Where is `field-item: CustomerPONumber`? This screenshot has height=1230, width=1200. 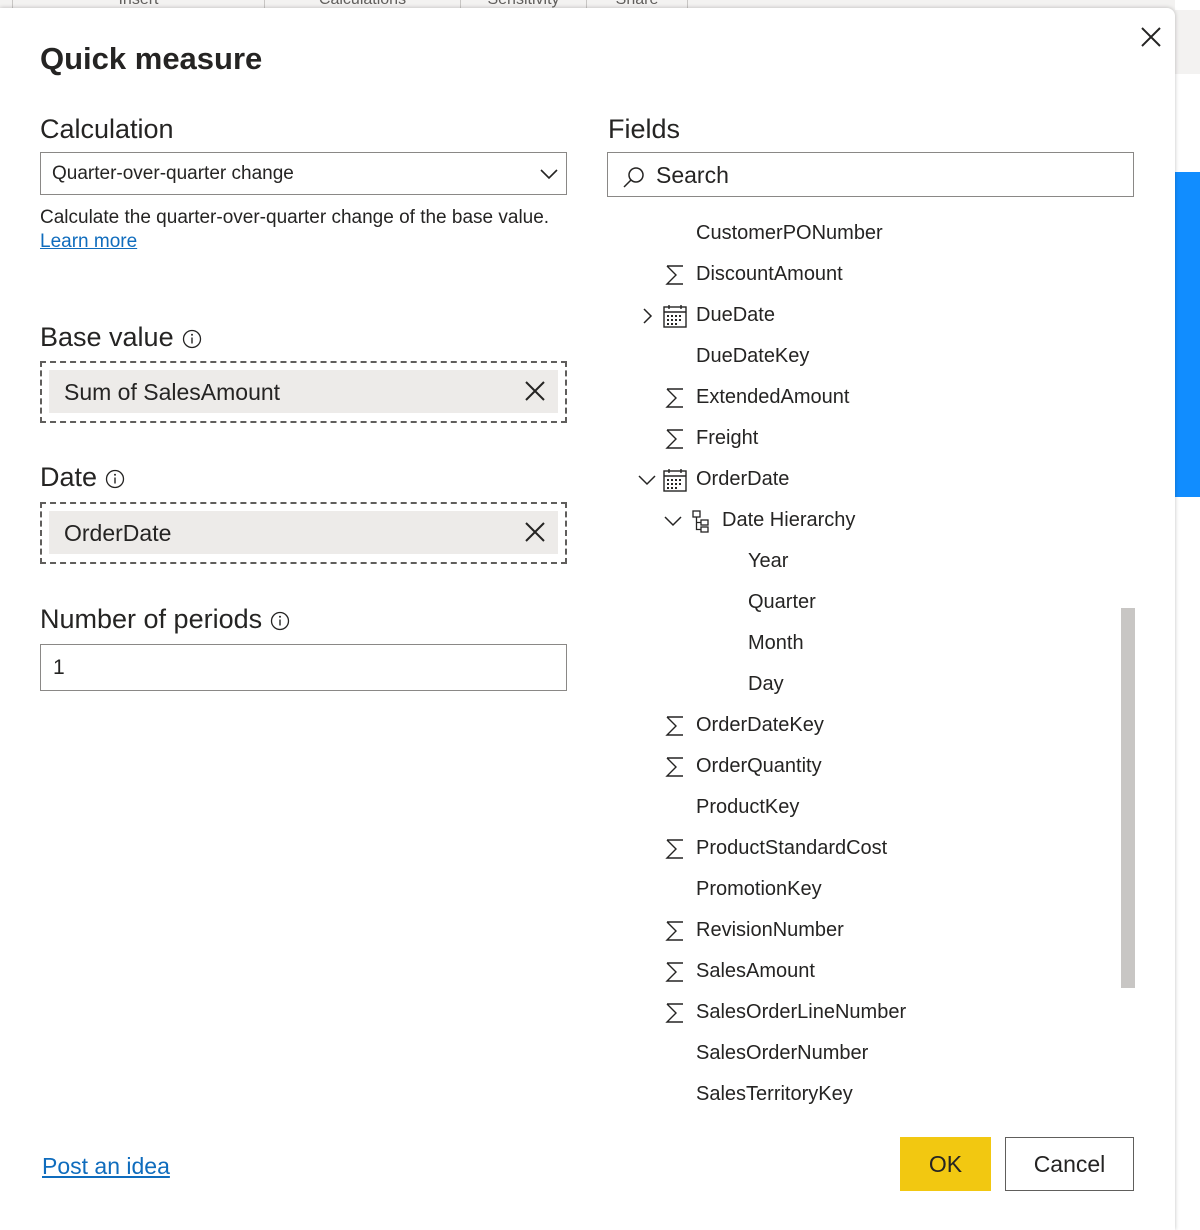
field-item: CustomerPONumber is located at coordinates (857, 234).